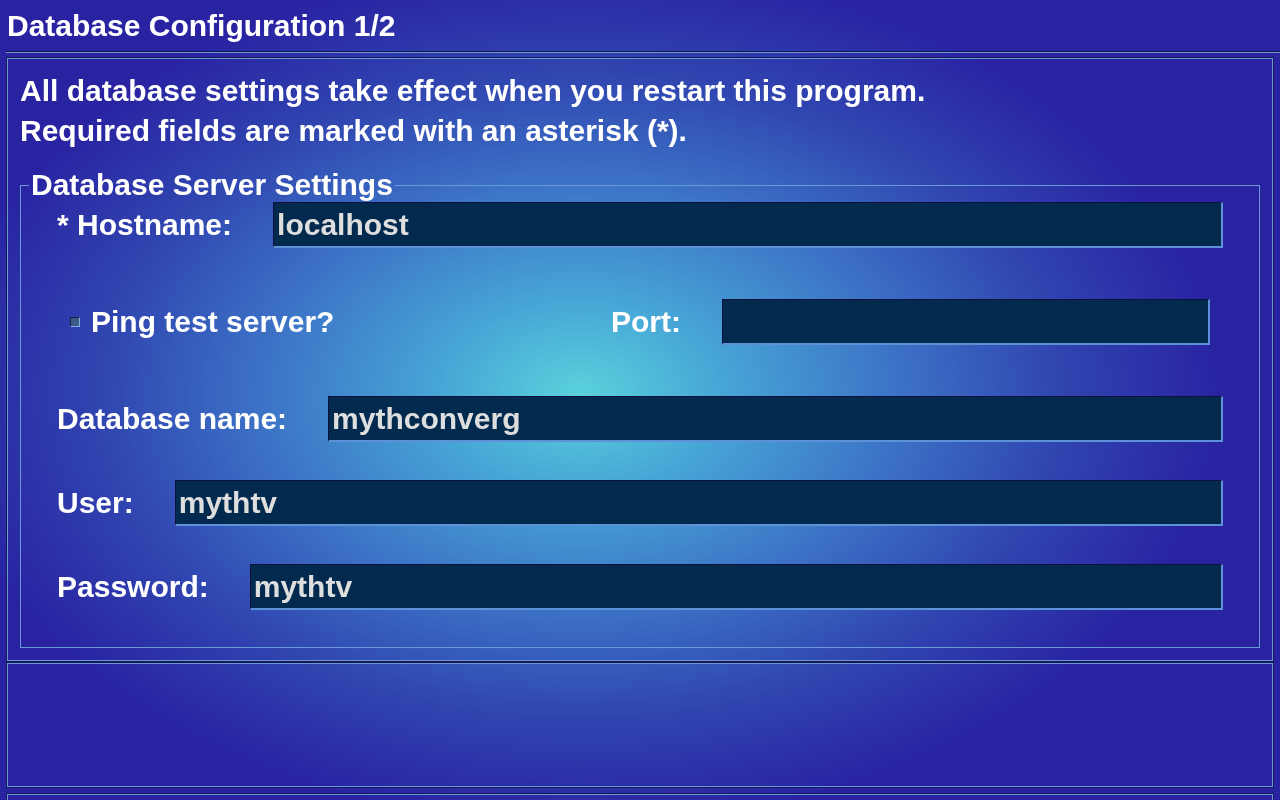  What do you see at coordinates (95, 503) in the screenshot?
I see `field-label: User:` at bounding box center [95, 503].